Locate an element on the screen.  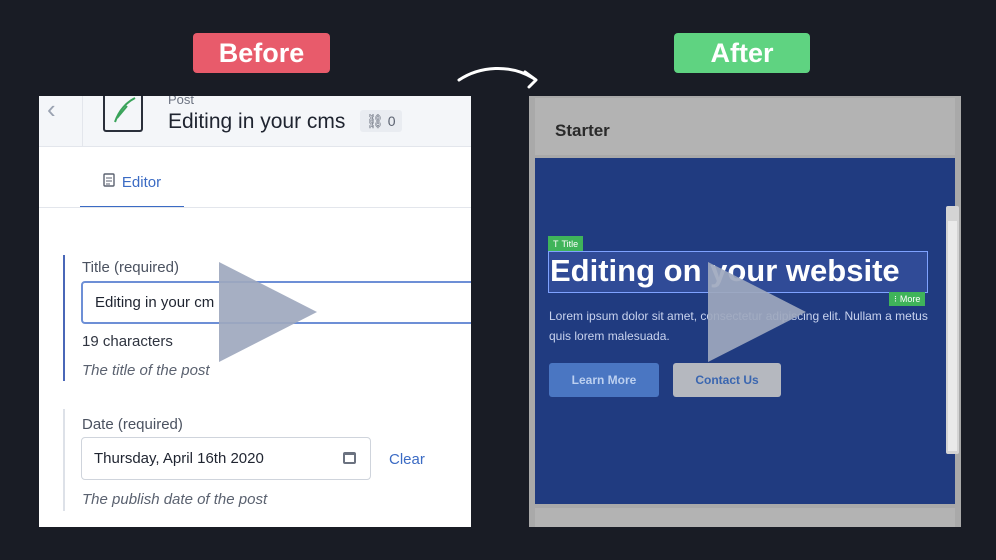
title-tag-label: Title is located at coordinates (570, 243).